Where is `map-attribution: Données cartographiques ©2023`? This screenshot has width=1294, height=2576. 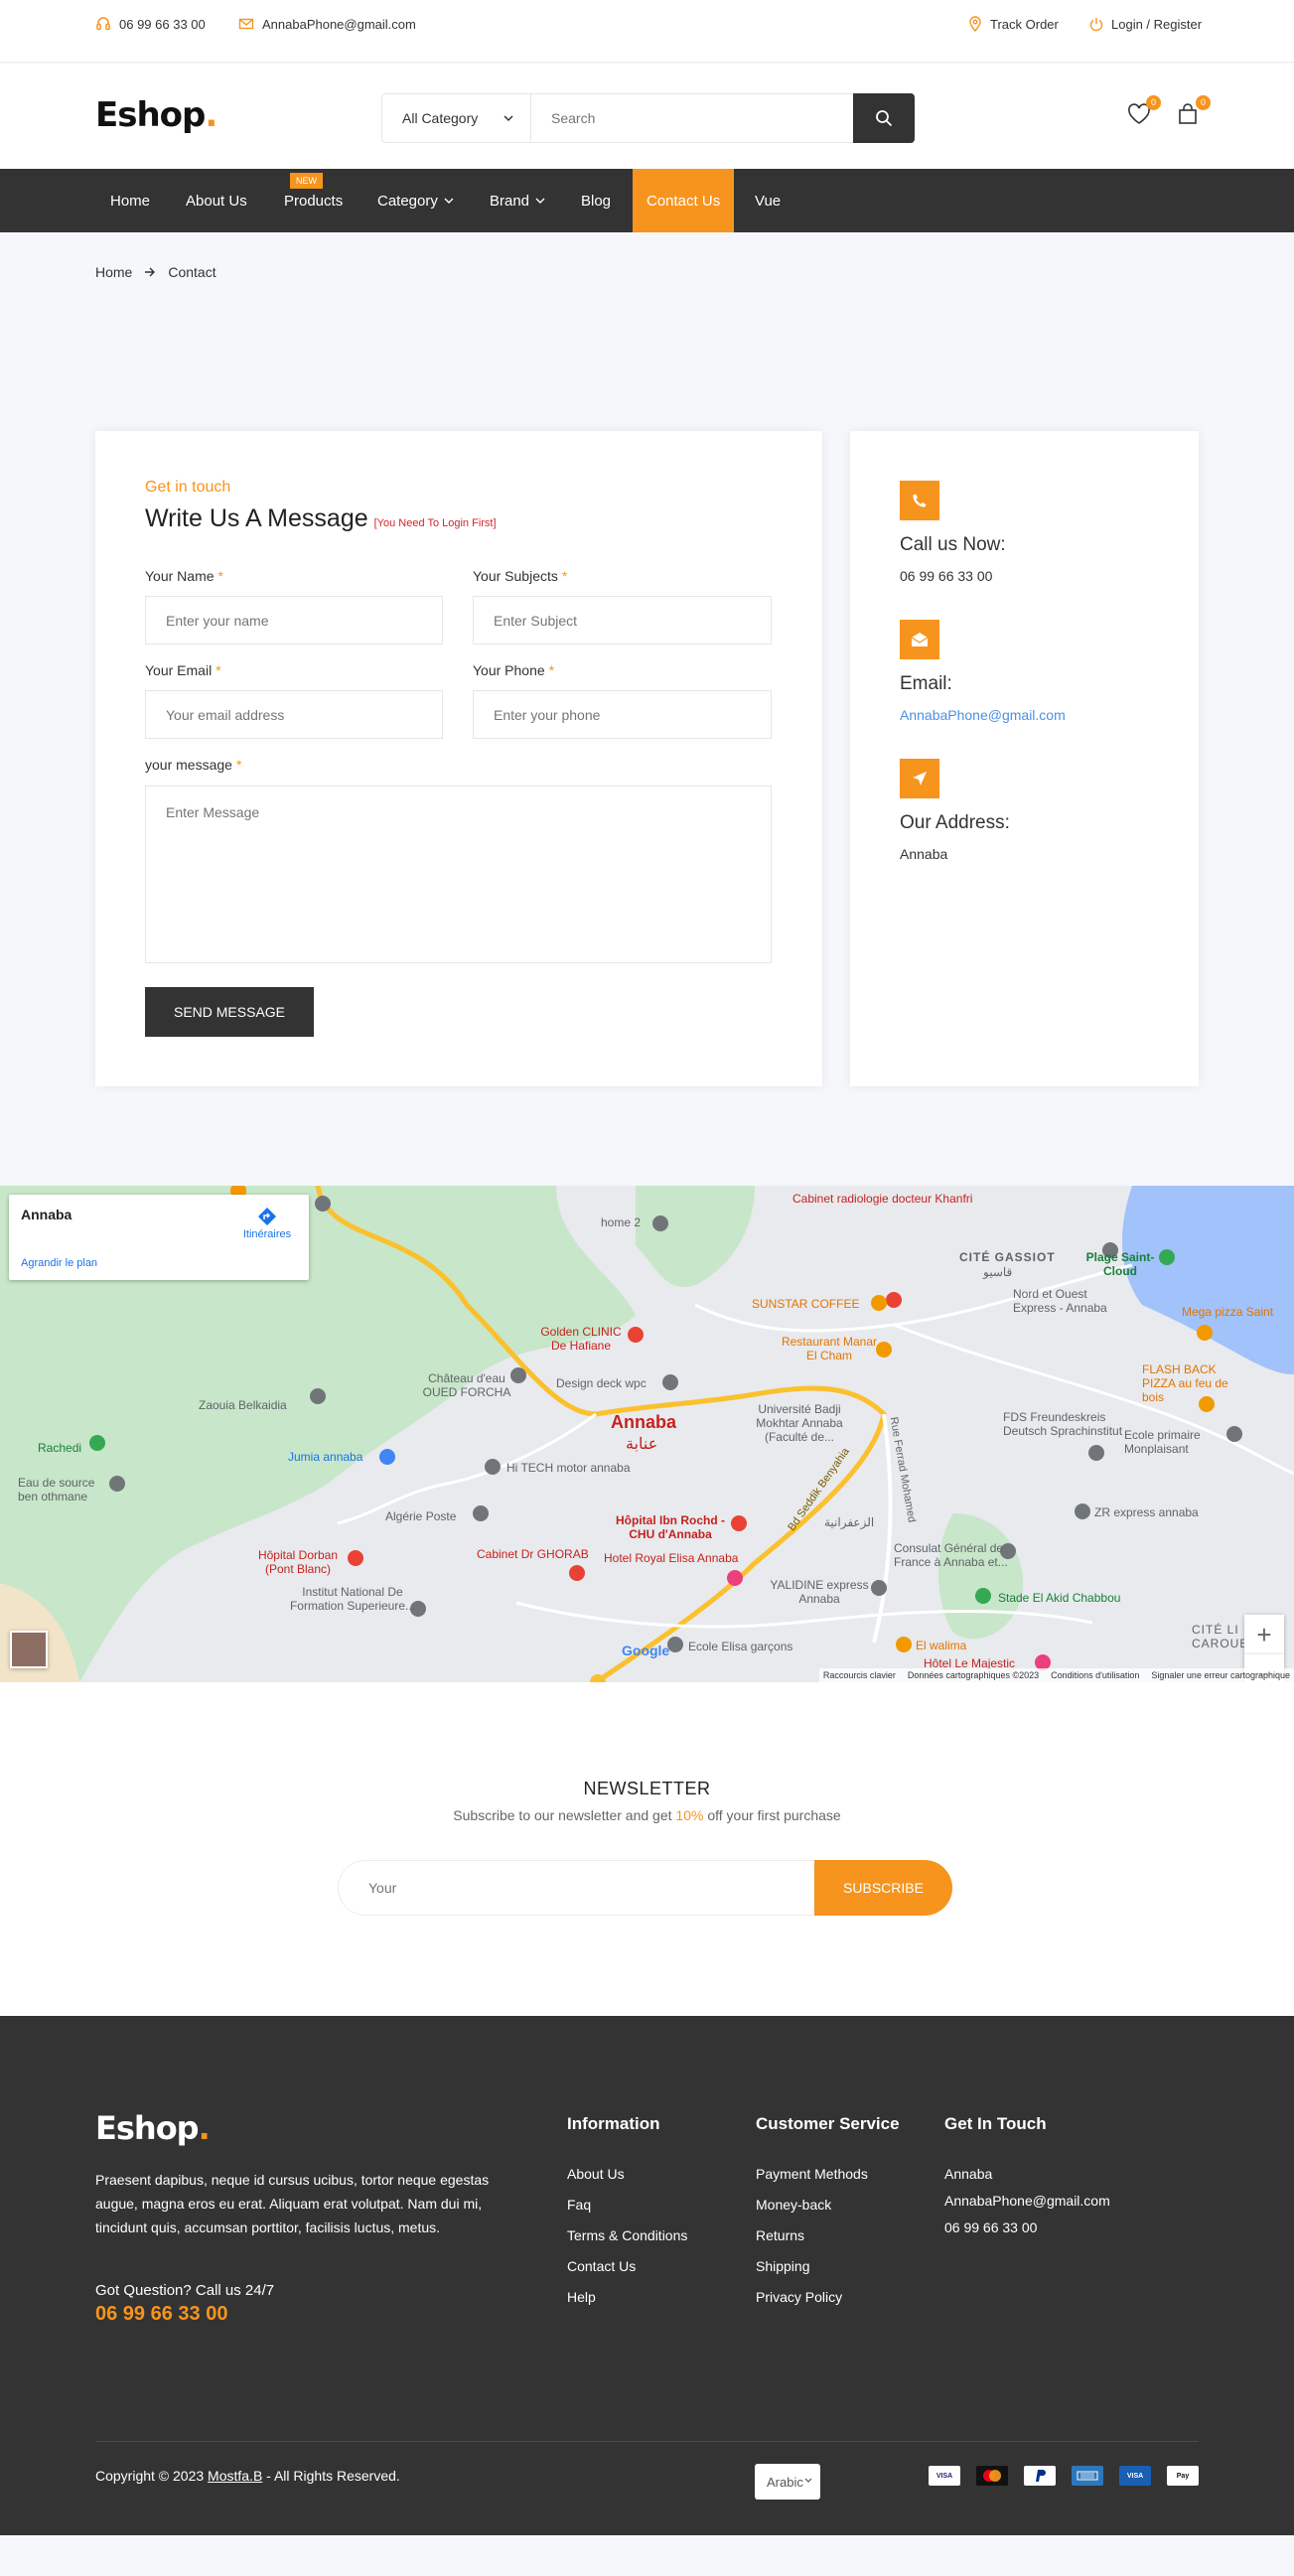 map-attribution: Données cartographiques ©2023 is located at coordinates (973, 1675).